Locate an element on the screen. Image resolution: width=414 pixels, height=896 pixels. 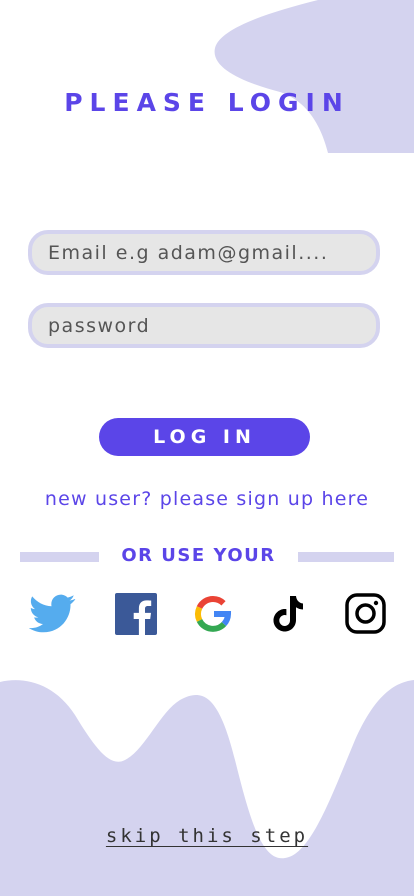
instagram-icon is located at coordinates (365, 614).